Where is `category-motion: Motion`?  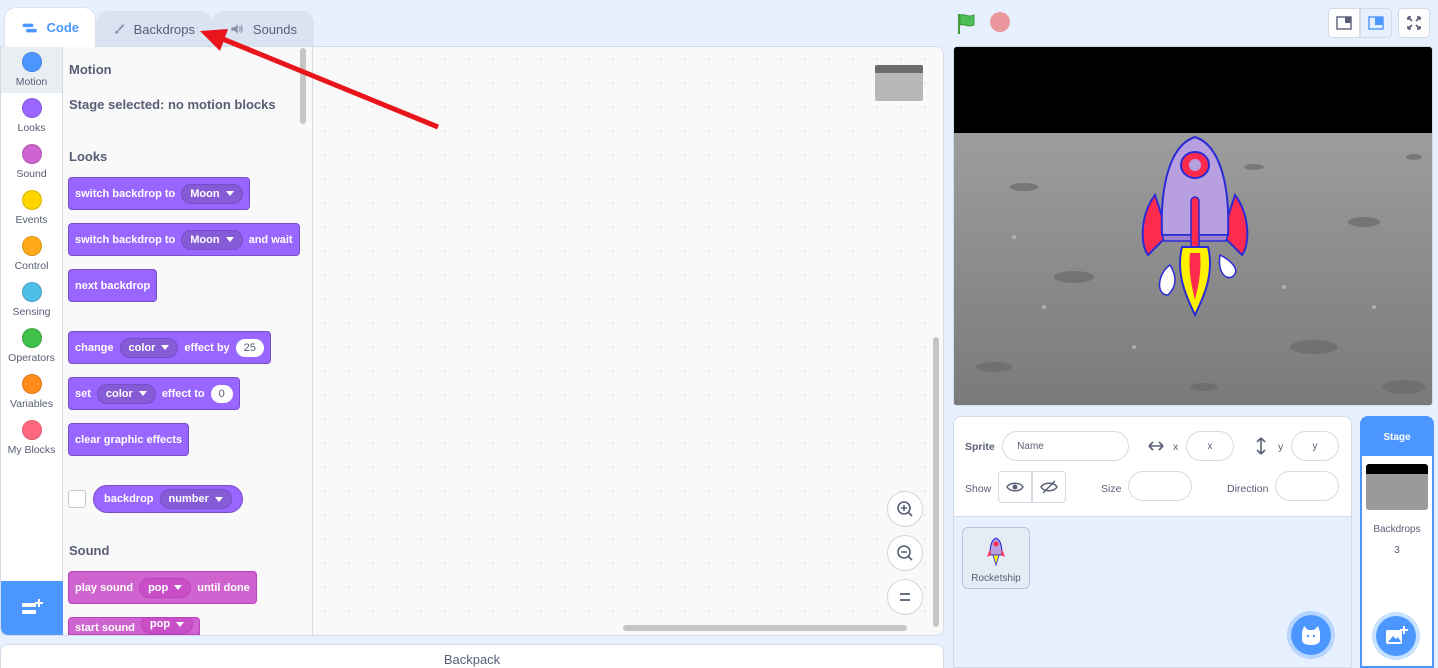 category-motion: Motion is located at coordinates (31, 70).